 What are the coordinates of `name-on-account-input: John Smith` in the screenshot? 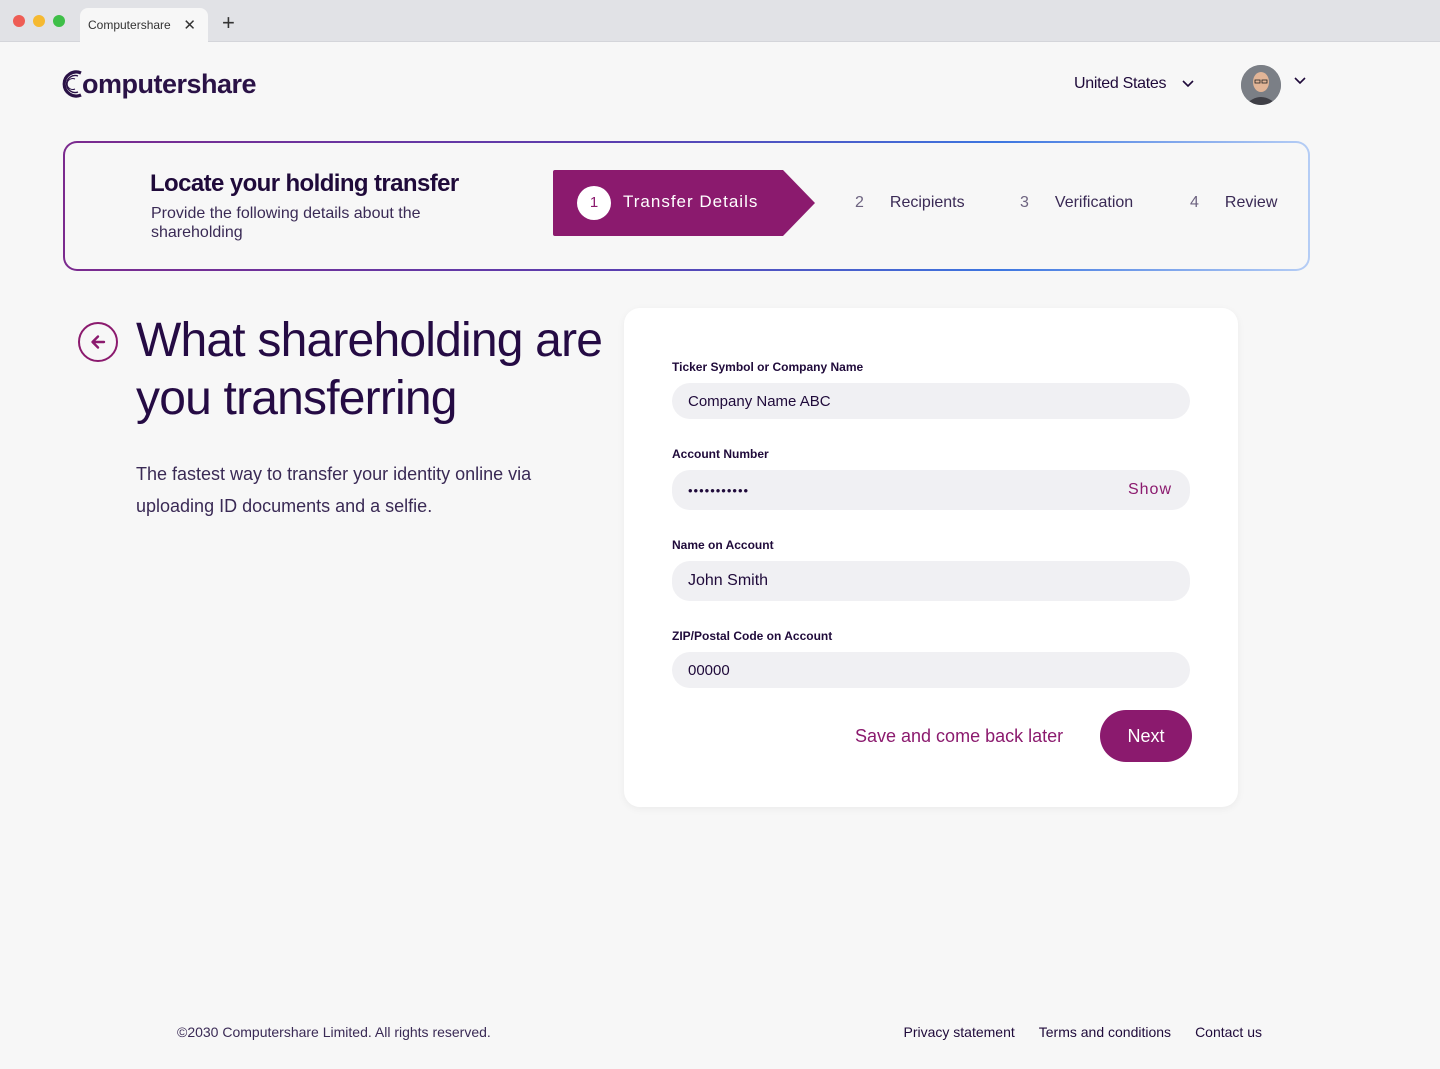 It's located at (931, 581).